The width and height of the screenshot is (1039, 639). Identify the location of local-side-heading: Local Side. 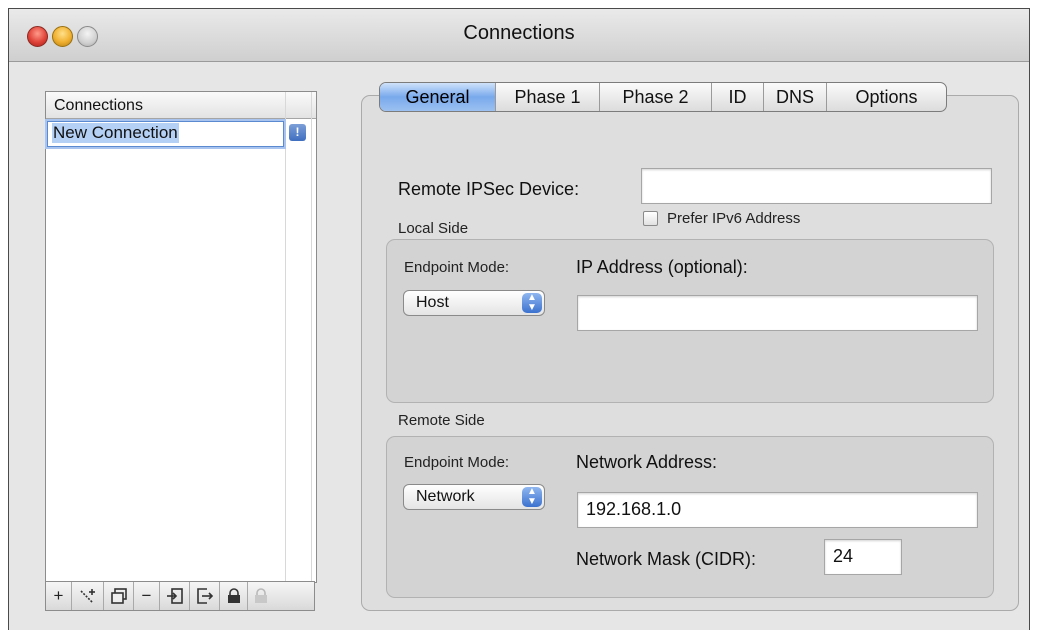
(433, 228).